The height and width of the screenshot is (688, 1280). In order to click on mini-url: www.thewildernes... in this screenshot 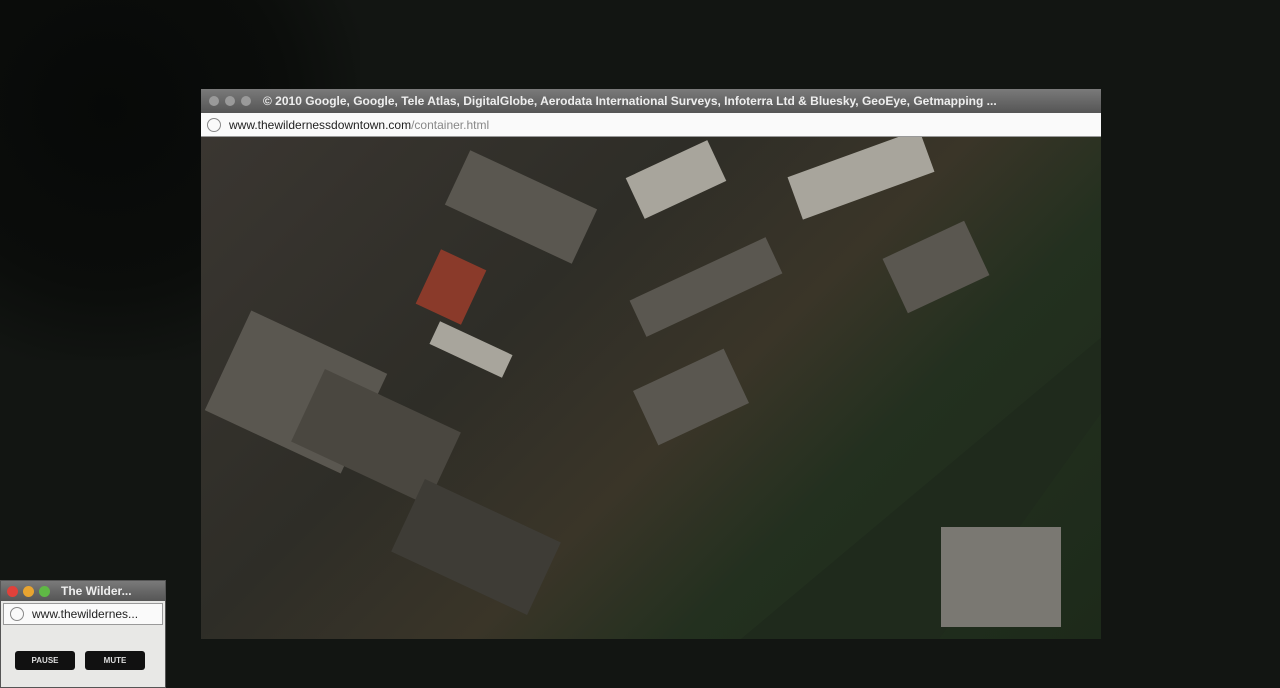, I will do `click(85, 614)`.